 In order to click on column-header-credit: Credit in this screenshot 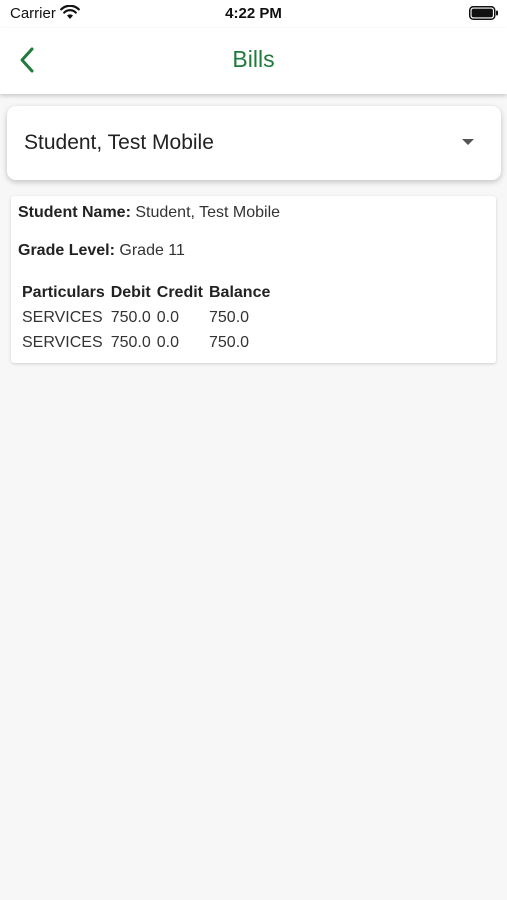, I will do `click(179, 292)`.